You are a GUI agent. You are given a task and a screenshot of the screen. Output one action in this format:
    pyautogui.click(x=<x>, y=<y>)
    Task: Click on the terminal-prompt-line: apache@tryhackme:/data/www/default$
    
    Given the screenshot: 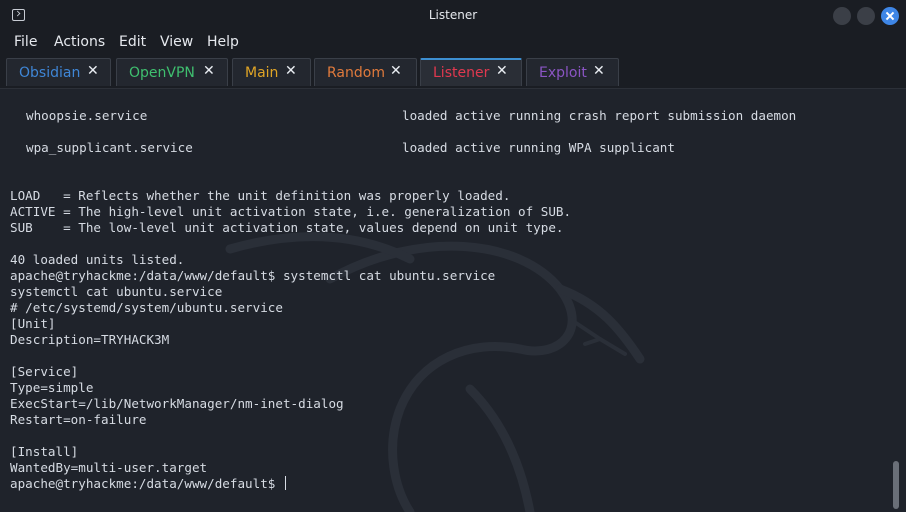 What is the action you would take?
    pyautogui.click(x=148, y=484)
    